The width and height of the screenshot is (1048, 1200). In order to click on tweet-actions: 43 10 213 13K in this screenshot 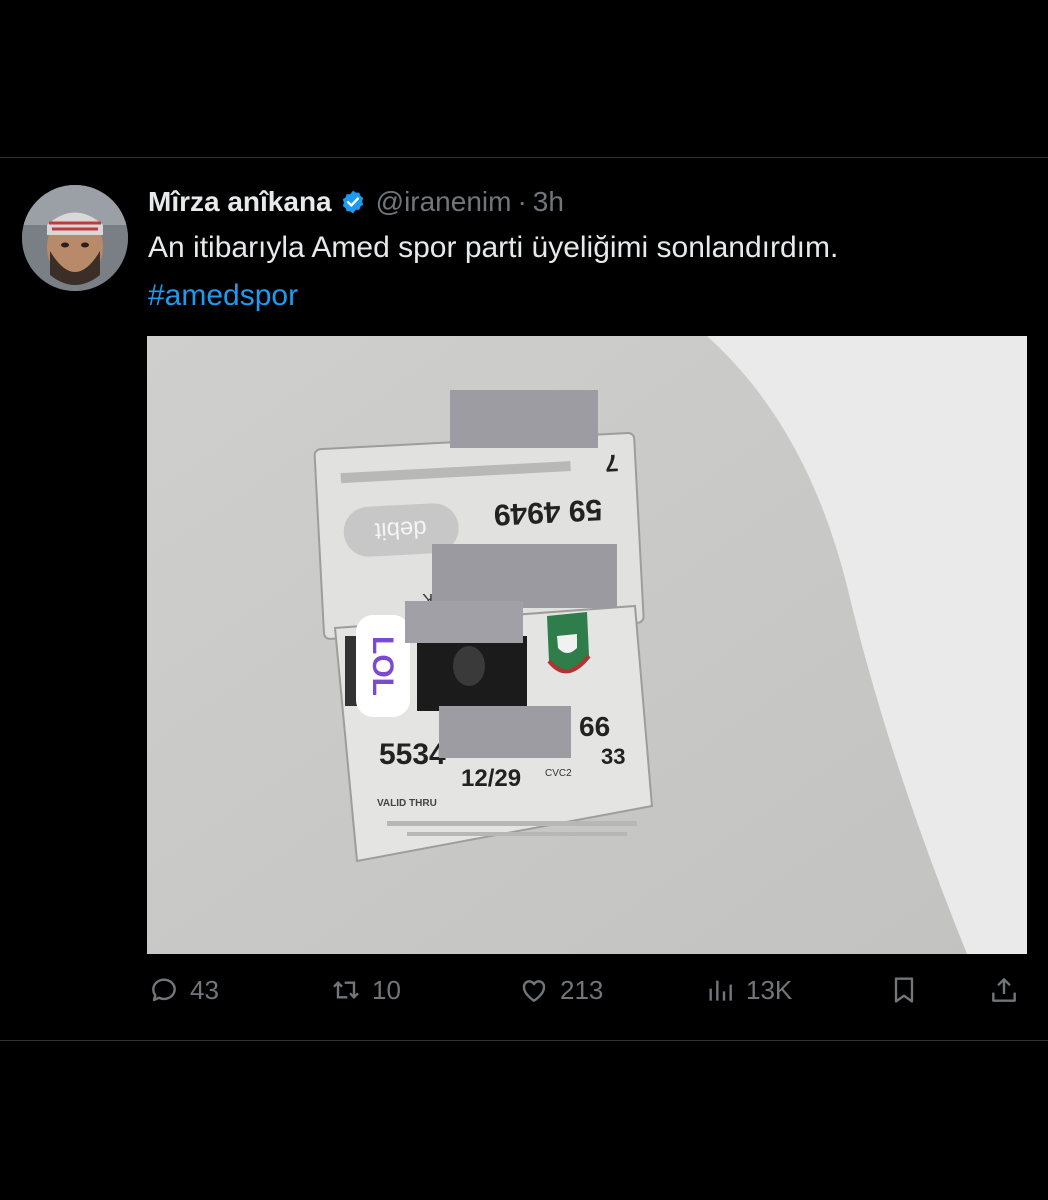, I will do `click(588, 990)`.